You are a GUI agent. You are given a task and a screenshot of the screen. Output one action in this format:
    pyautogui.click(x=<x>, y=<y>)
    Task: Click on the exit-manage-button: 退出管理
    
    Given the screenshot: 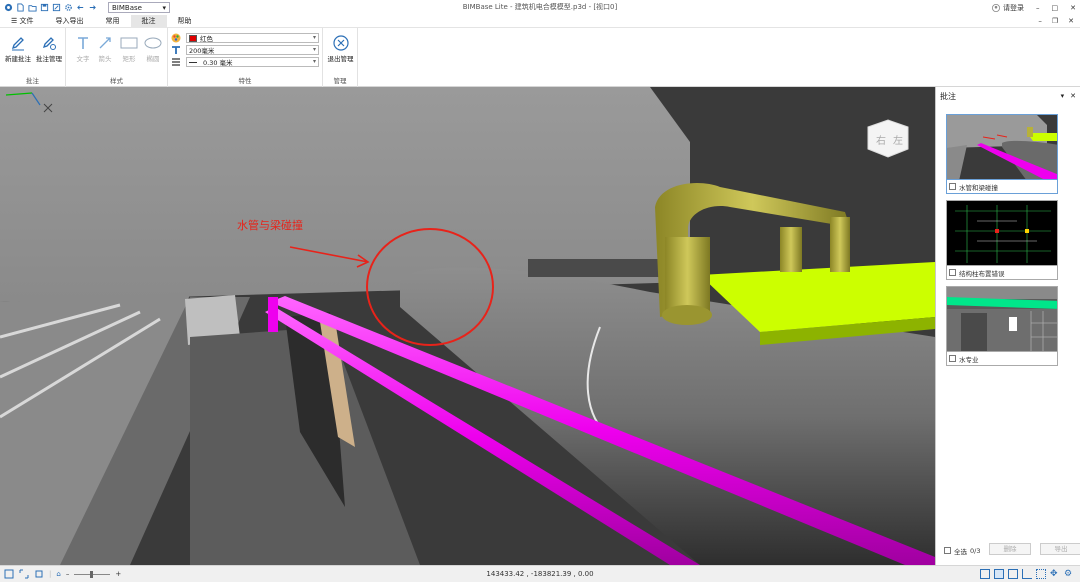 What is the action you would take?
    pyautogui.click(x=340, y=49)
    